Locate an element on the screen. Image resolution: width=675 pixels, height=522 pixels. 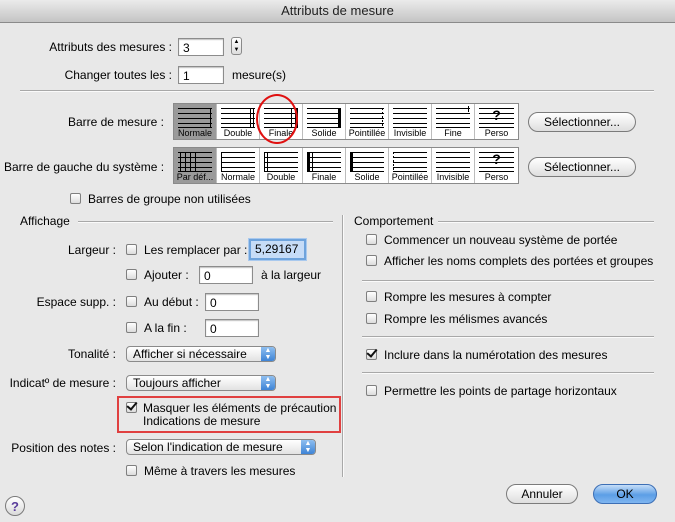
barline-option-invisible: Invisible is located at coordinates (410, 121).